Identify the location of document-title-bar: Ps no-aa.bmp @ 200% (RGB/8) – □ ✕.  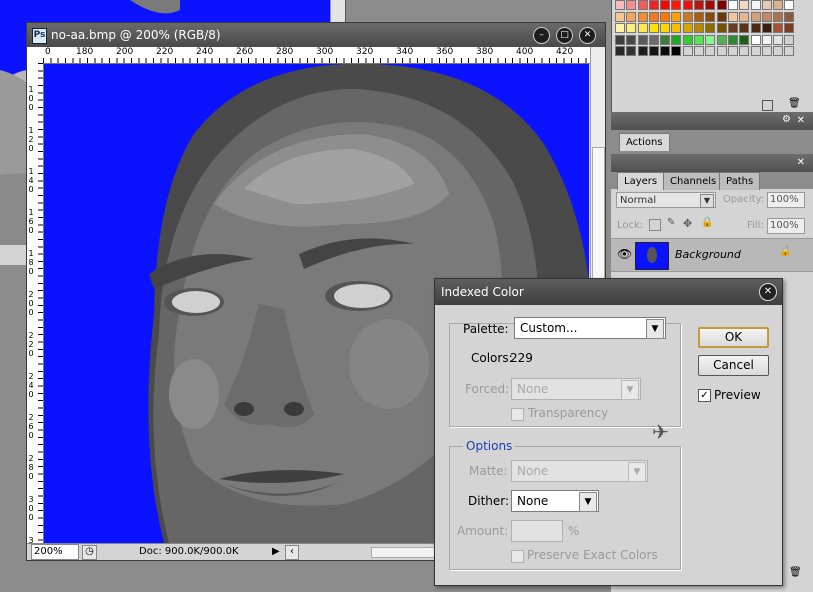
(316, 35).